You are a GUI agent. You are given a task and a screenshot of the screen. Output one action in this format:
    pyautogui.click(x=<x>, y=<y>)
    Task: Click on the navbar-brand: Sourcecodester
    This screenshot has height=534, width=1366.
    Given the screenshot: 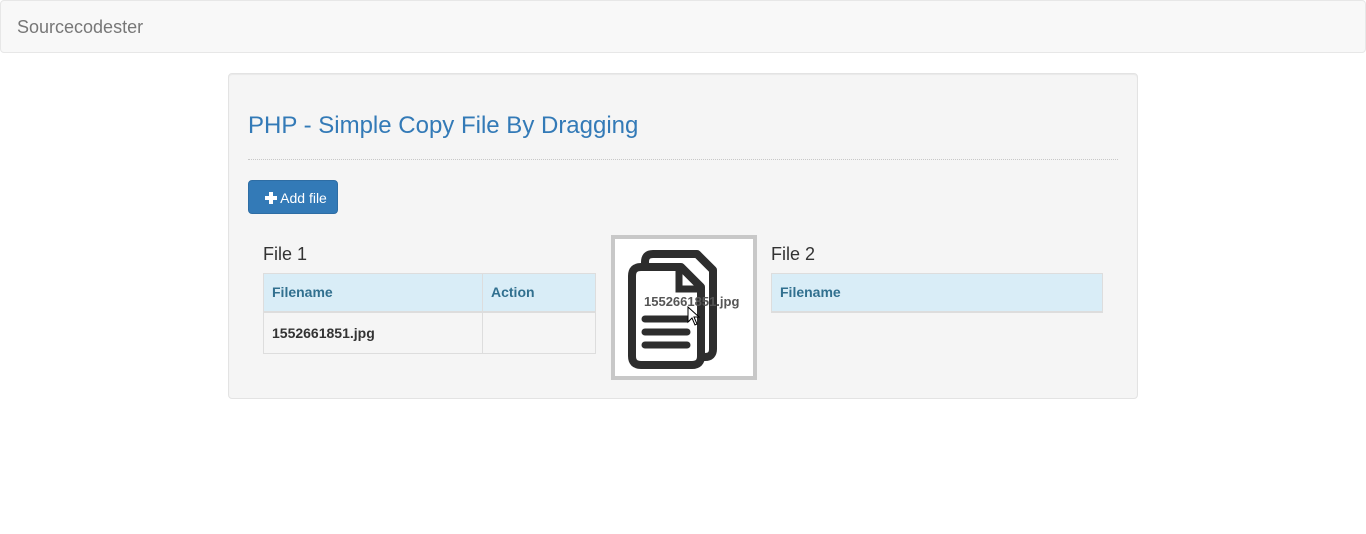 What is the action you would take?
    pyautogui.click(x=80, y=27)
    